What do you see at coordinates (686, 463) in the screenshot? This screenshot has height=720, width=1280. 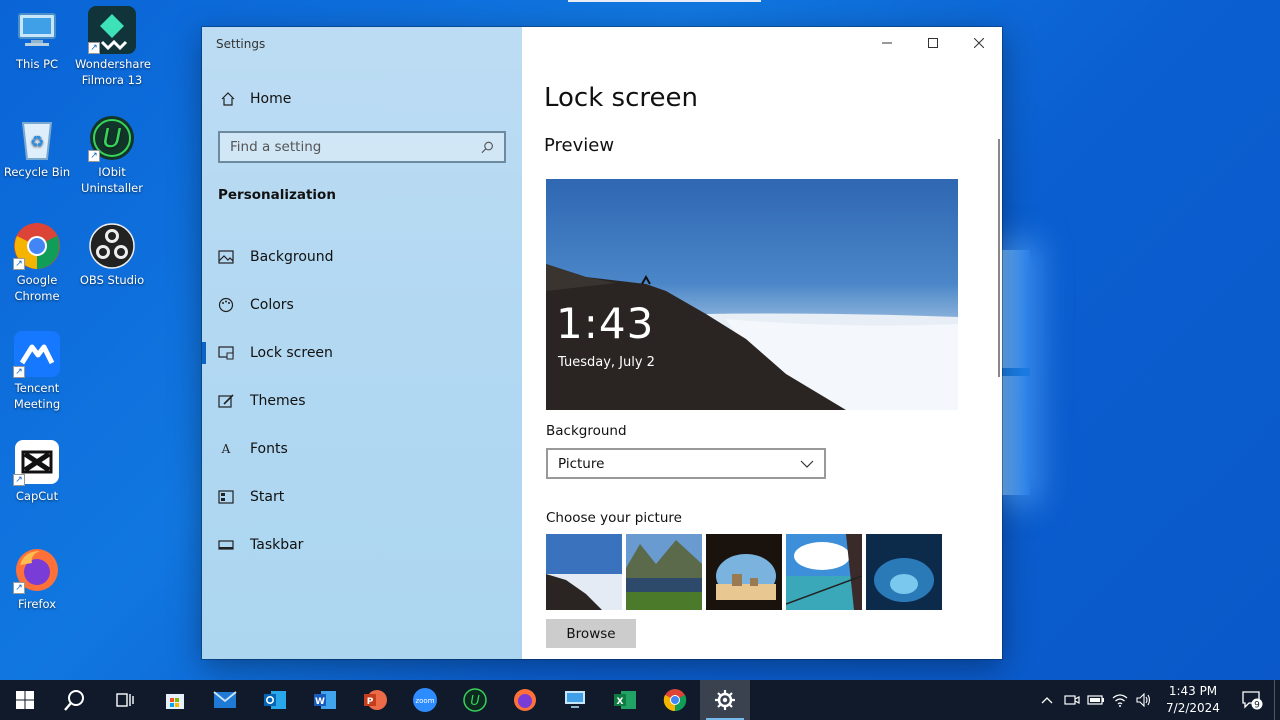 I see `background-dropdown: Picture` at bounding box center [686, 463].